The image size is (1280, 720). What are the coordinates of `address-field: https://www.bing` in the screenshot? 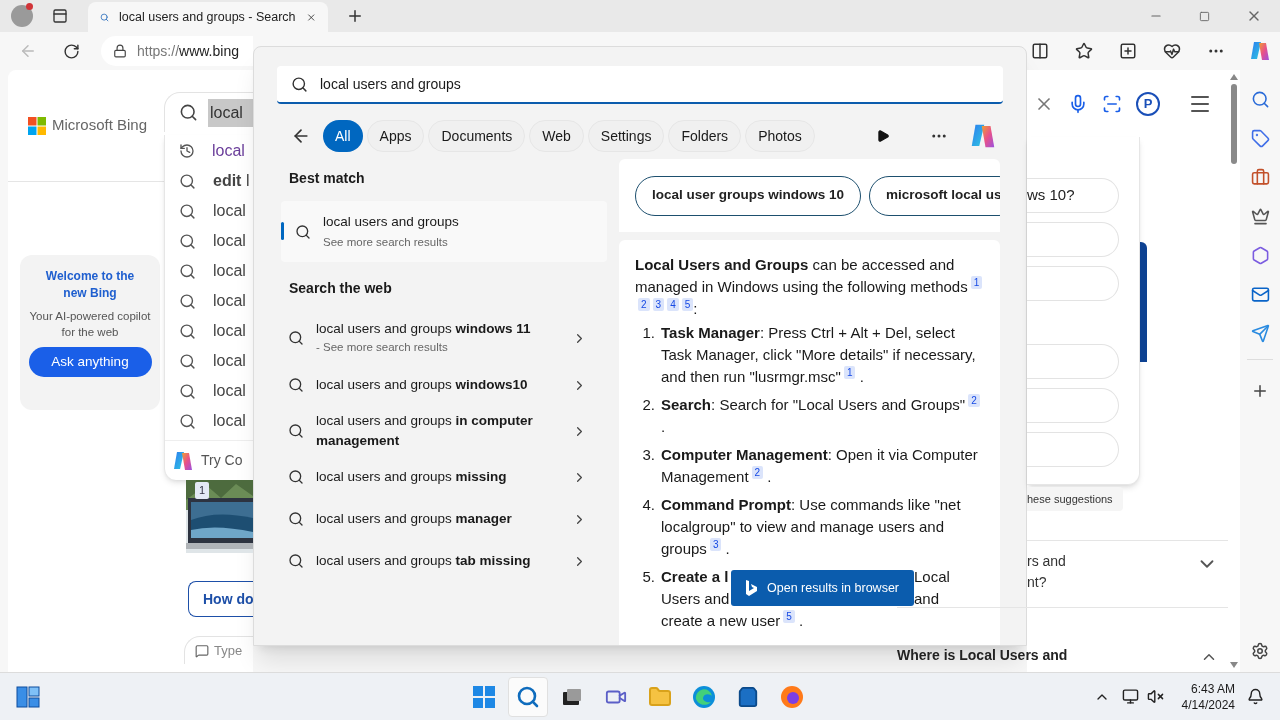 It's located at (177, 51).